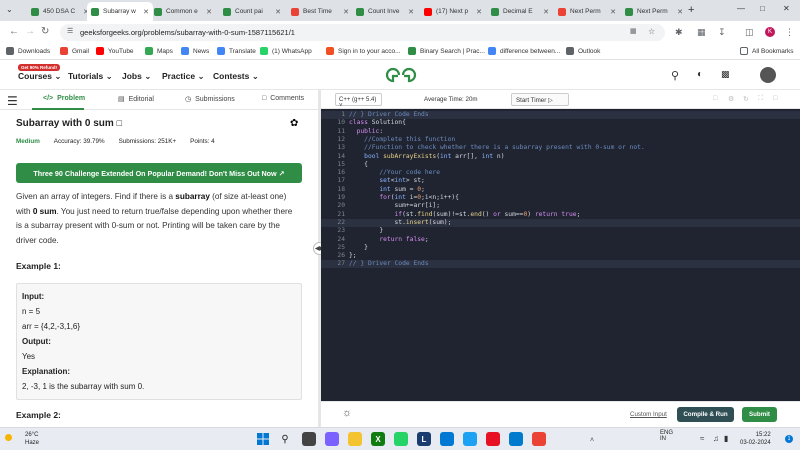 The height and width of the screenshot is (450, 800). Describe the element at coordinates (702, 438) in the screenshot. I see `wifi-icon: ≈` at that location.